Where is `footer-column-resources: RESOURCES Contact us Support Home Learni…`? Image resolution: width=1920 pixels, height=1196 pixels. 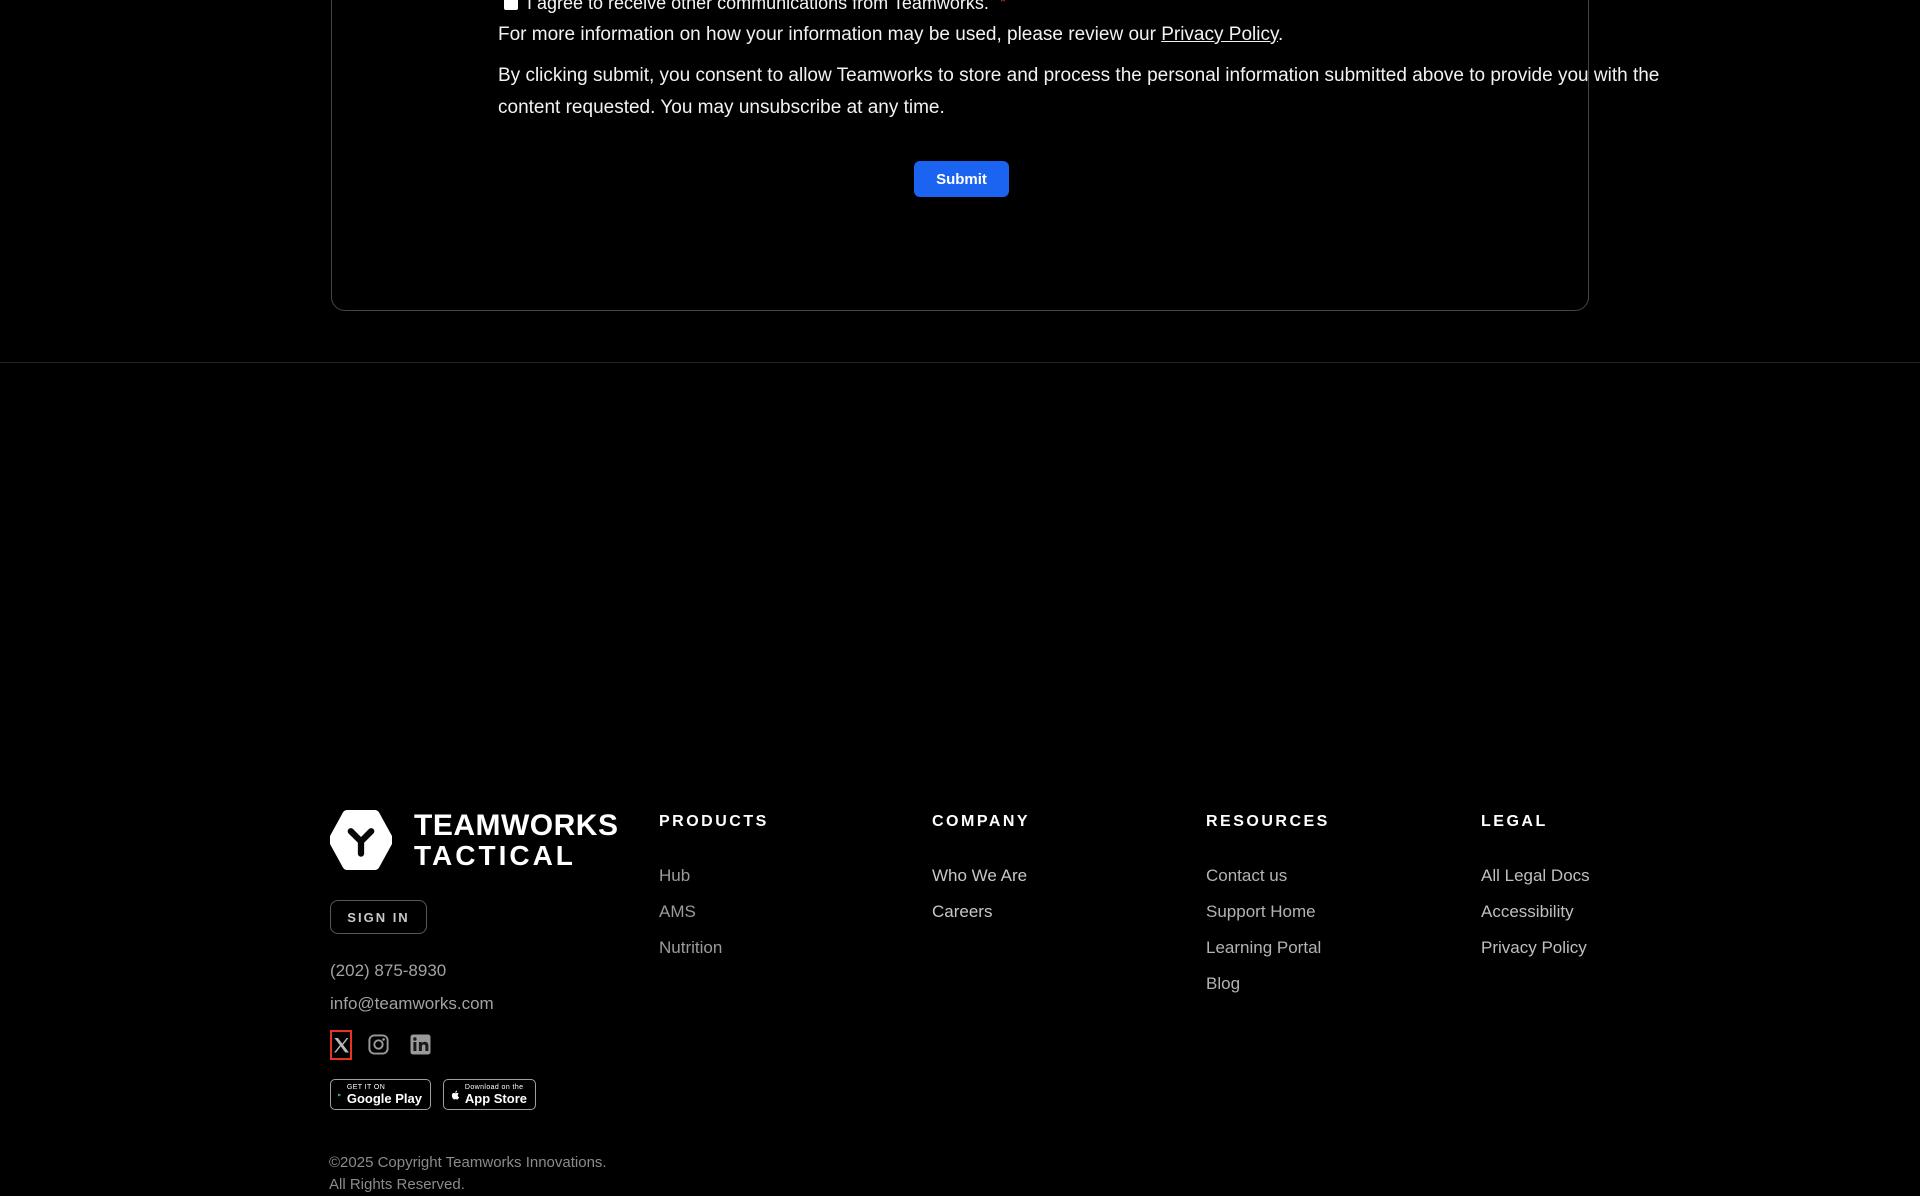
footer-column-resources: RESOURCES Contact us Support Home Learni… is located at coordinates (1321, 902).